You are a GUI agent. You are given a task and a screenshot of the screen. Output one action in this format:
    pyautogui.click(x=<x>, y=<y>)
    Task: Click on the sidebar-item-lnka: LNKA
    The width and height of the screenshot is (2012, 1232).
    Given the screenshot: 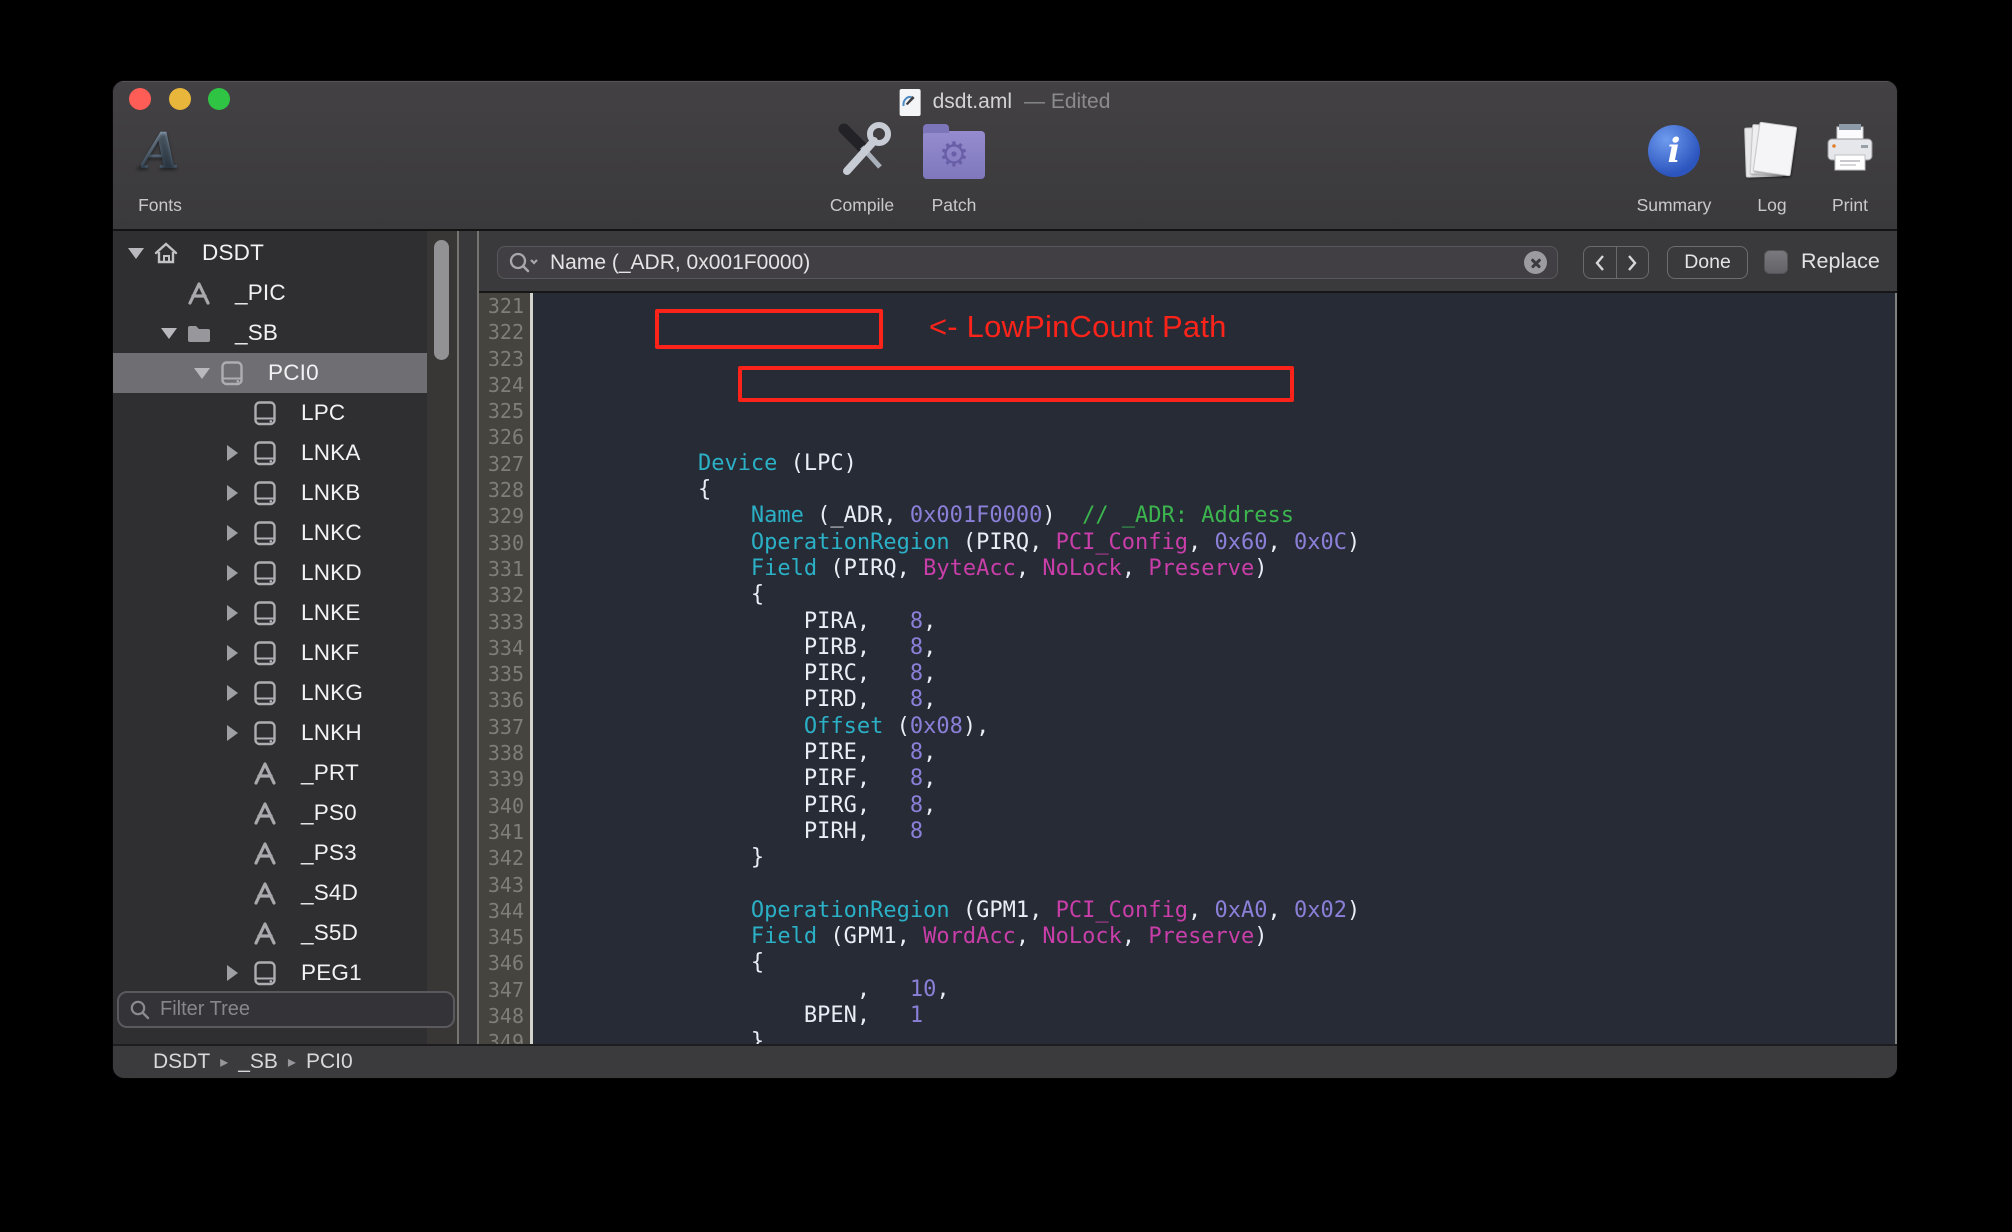 What is the action you would take?
    pyautogui.click(x=270, y=453)
    